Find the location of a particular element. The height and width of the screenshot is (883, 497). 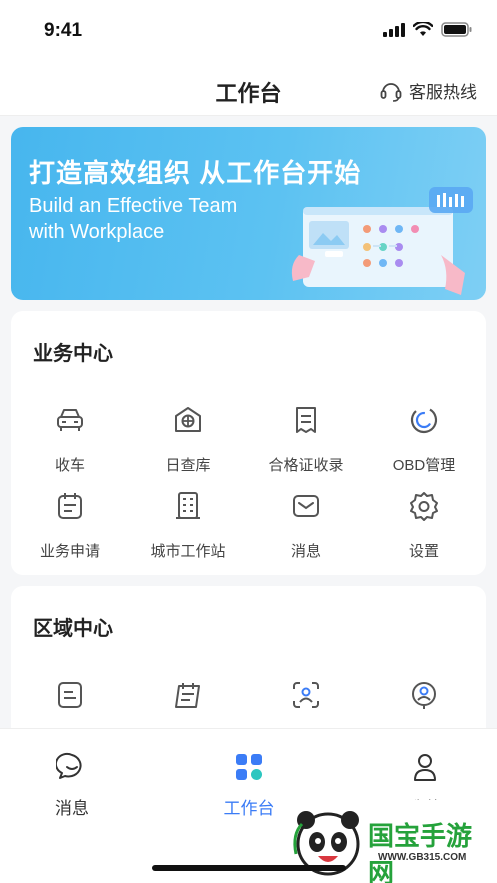

grid-item-label: 城市工作站 is located at coordinates (188, 551).